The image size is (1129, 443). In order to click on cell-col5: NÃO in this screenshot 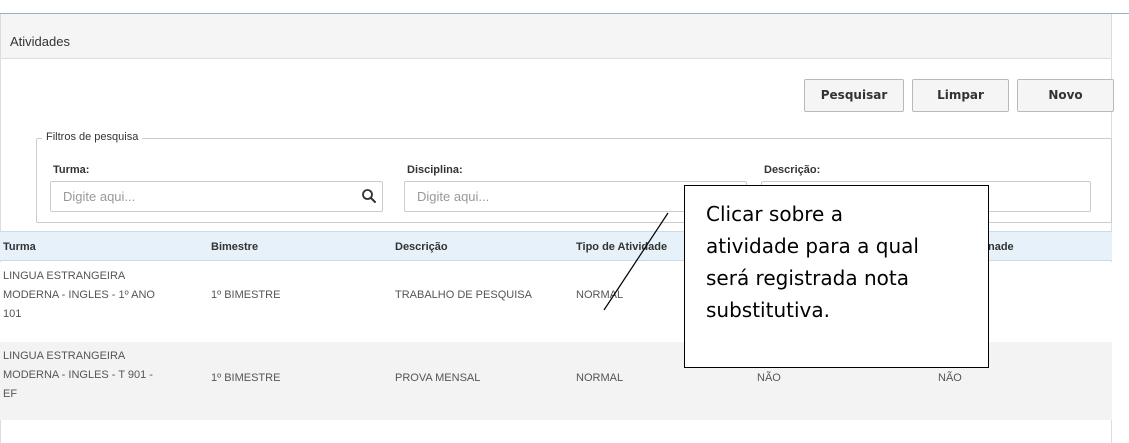, I will do `click(769, 378)`.